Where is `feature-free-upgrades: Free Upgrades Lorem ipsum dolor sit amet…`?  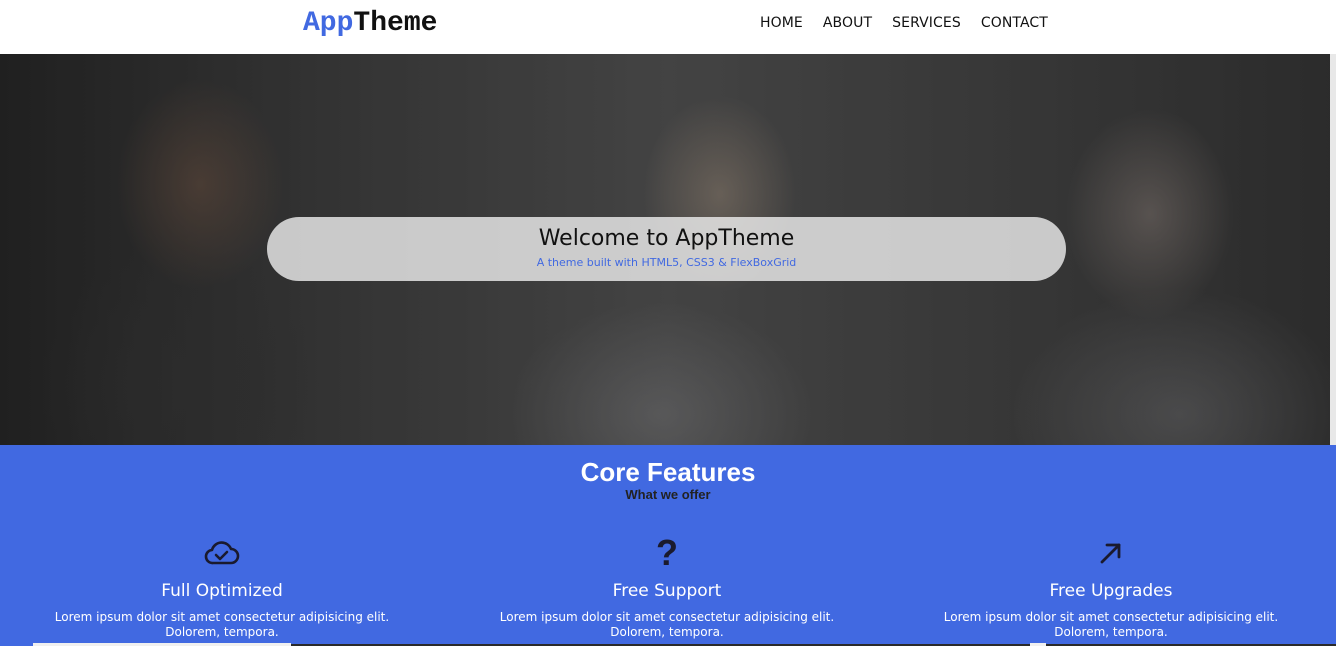
feature-free-upgrades: Free Upgrades Lorem ipsum dolor sit amet… is located at coordinates (1111, 586).